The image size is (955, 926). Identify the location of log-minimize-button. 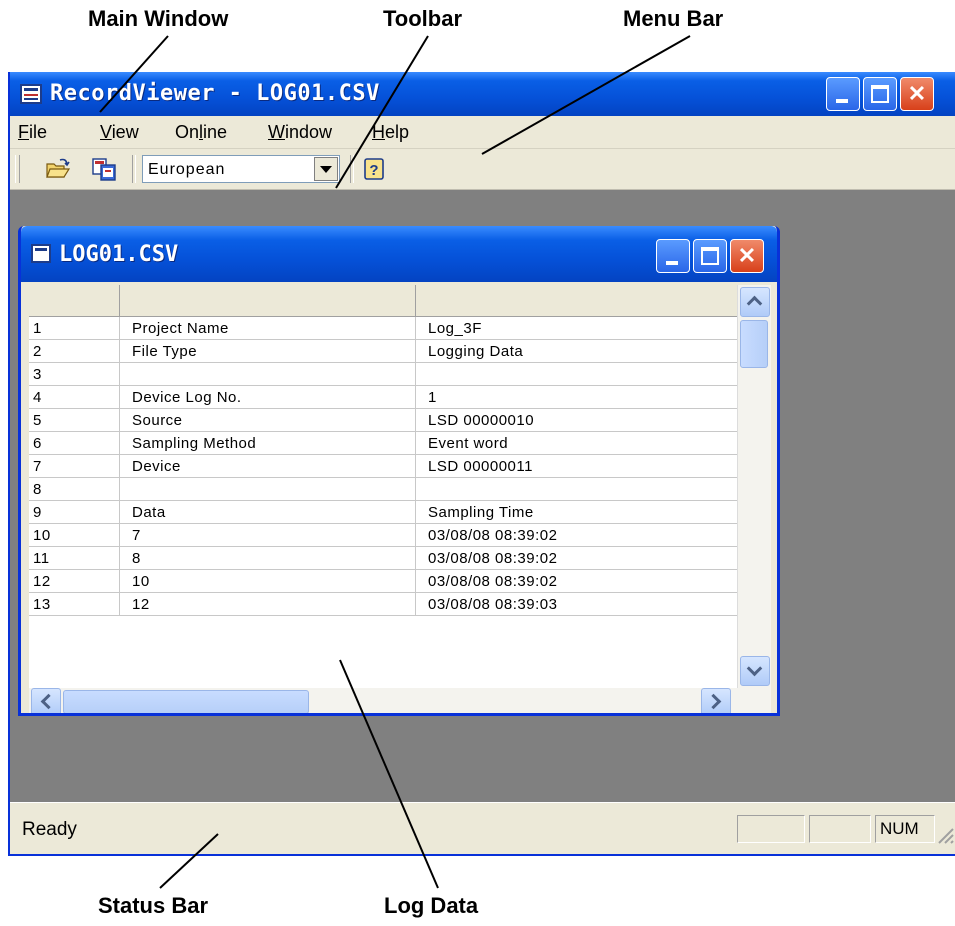
(673, 256).